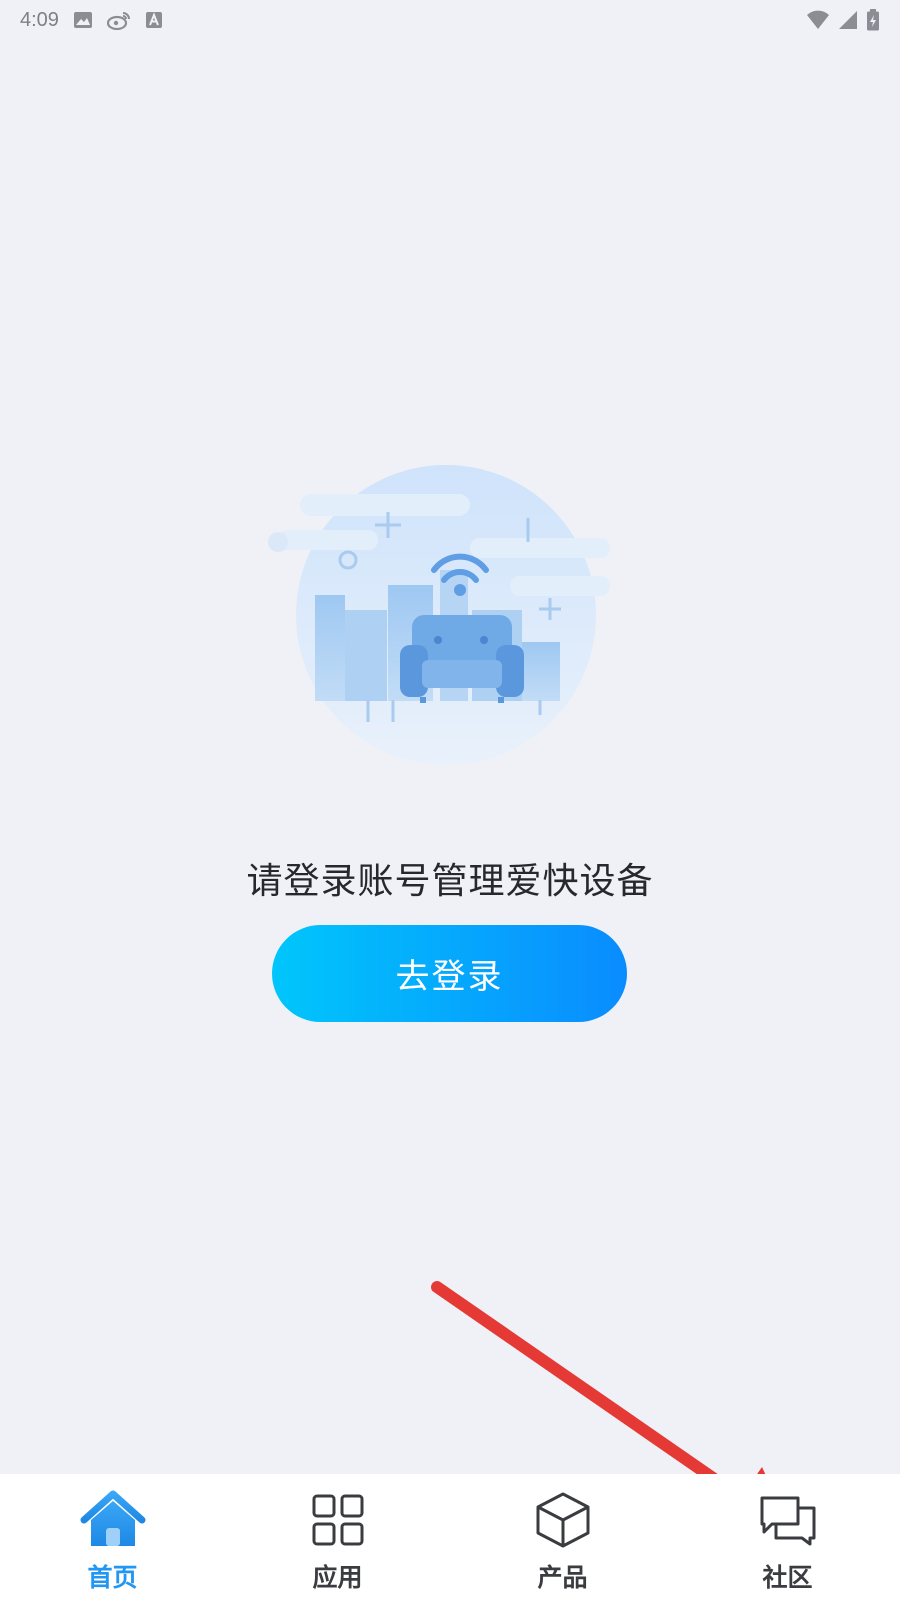 This screenshot has height=1600, width=900. I want to click on cube-icon, so click(563, 1520).